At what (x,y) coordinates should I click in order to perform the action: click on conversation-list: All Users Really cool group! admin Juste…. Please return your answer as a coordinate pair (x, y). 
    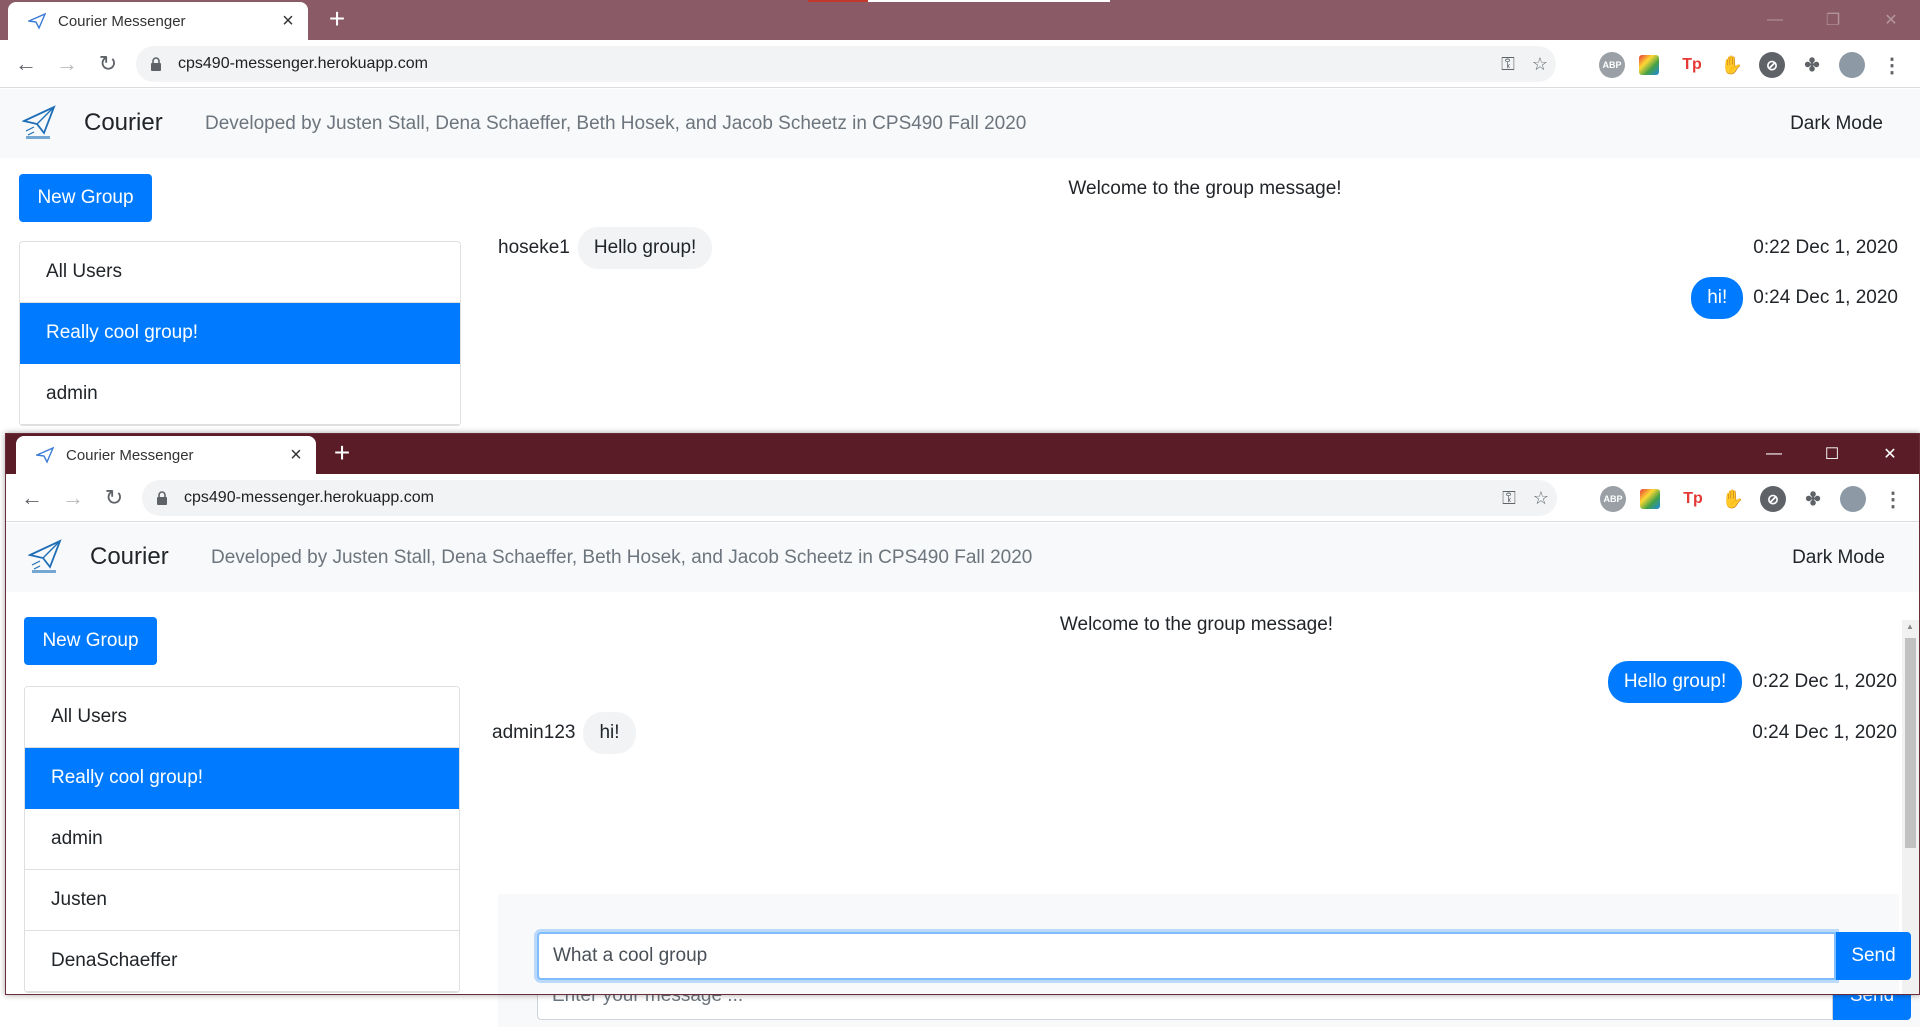
    Looking at the image, I should click on (242, 839).